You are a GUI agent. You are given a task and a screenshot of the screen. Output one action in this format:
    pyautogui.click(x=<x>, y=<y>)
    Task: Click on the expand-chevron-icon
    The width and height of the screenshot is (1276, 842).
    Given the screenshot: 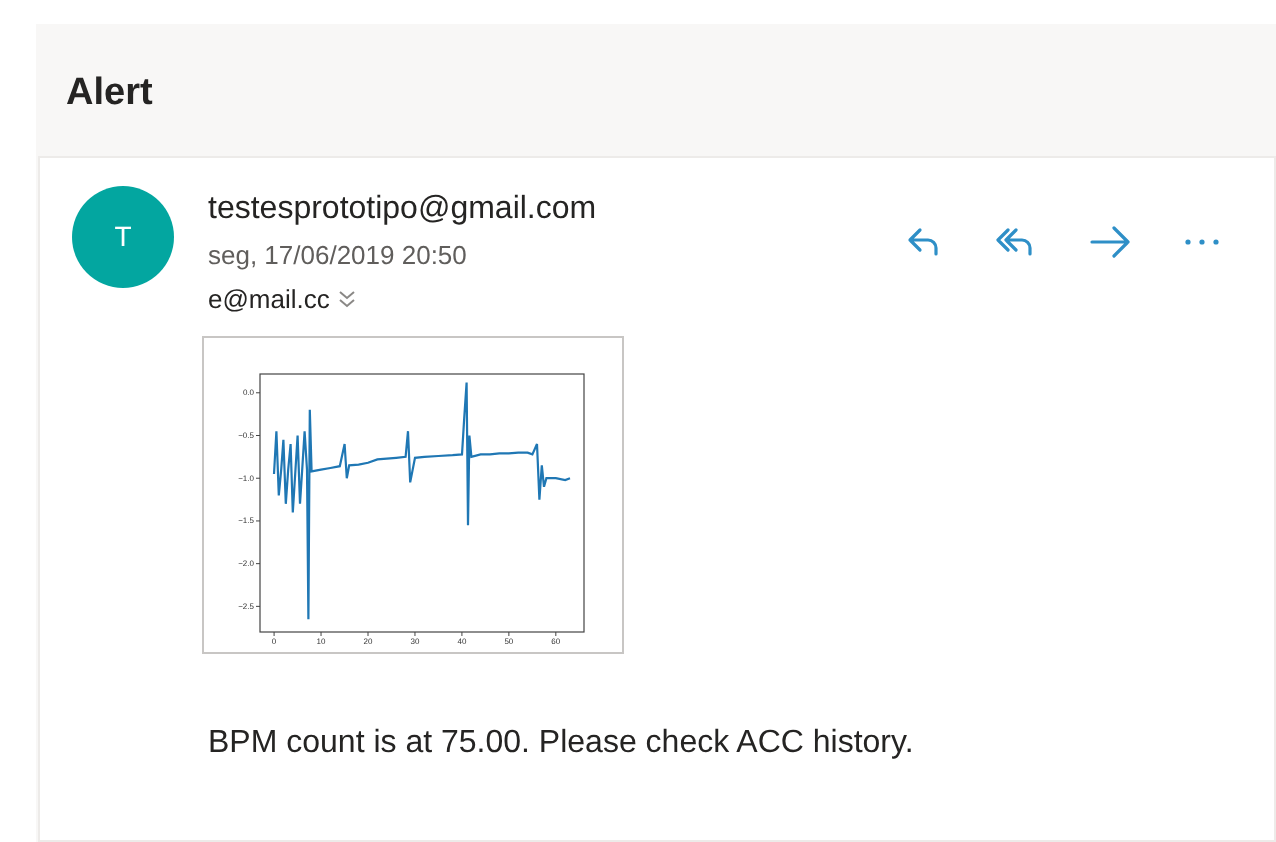 What is the action you would take?
    pyautogui.click(x=346, y=298)
    